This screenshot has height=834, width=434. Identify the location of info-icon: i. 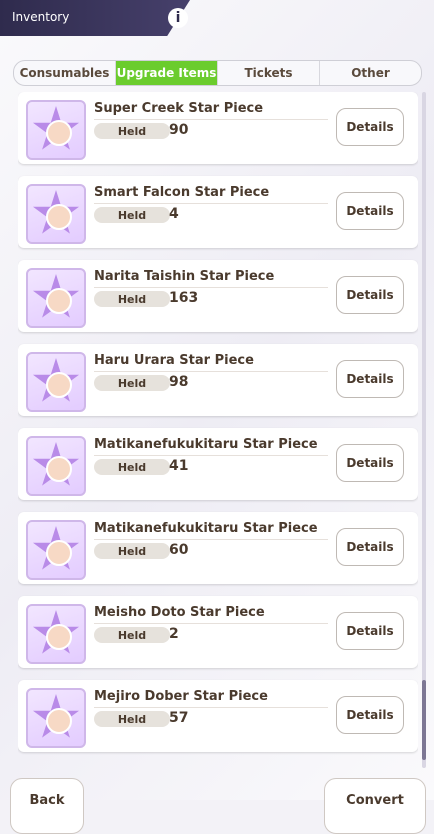
(178, 18).